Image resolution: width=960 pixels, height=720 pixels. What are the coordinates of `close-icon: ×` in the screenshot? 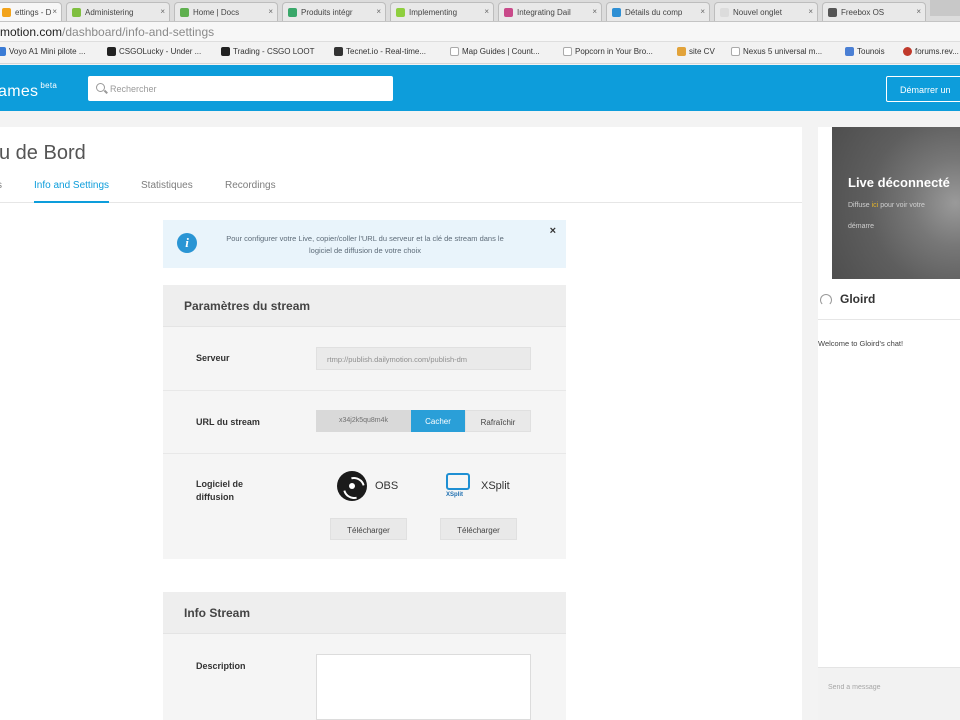 It's located at (553, 231).